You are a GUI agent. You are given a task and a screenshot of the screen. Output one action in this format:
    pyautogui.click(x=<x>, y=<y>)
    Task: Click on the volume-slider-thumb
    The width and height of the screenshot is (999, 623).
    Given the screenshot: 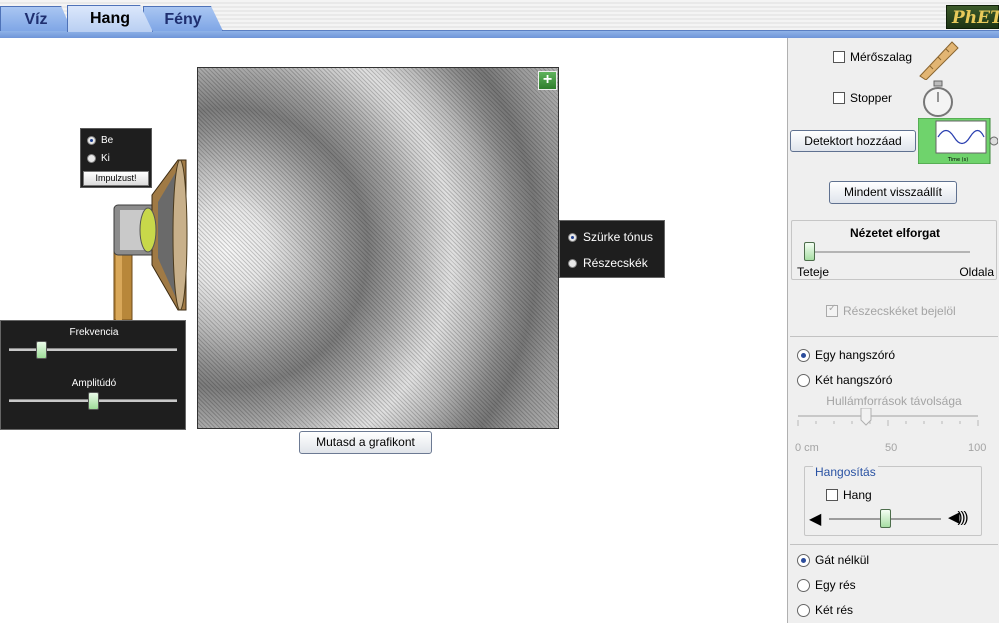 What is the action you would take?
    pyautogui.click(x=885, y=518)
    